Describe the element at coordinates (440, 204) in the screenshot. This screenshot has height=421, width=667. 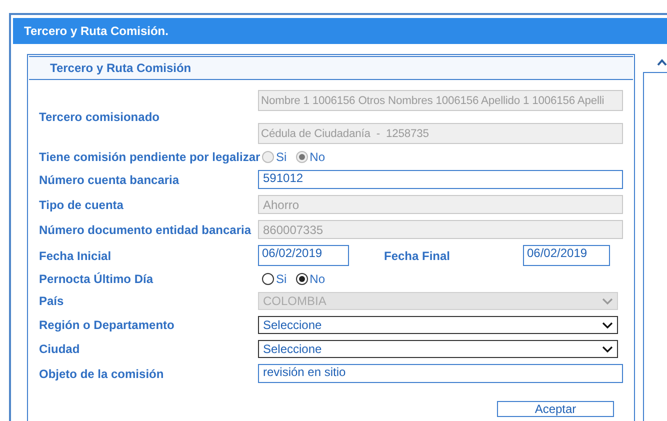
I see `input-field: Ahorro` at that location.